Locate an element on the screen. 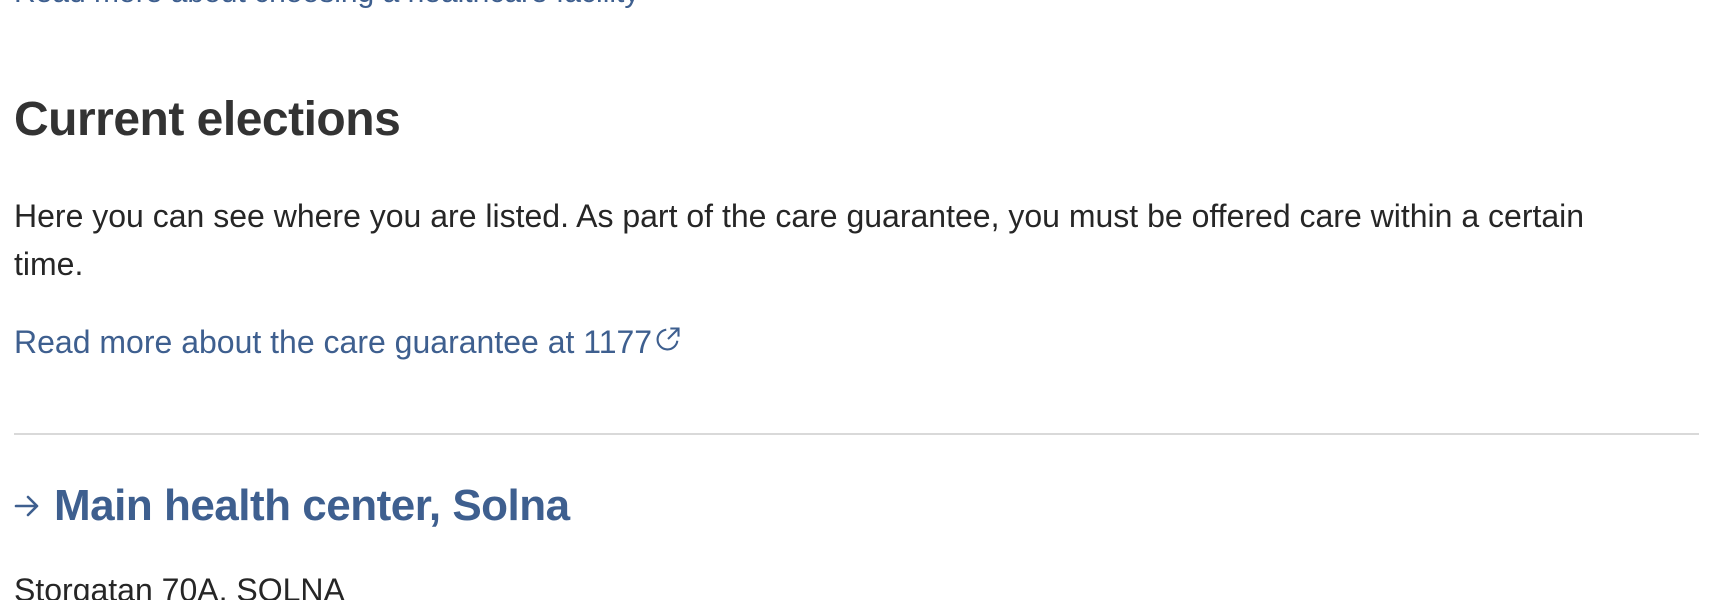 The width and height of the screenshot is (1713, 600). facility-address: Storgatan 70A, SOLNA is located at coordinates (179, 586).